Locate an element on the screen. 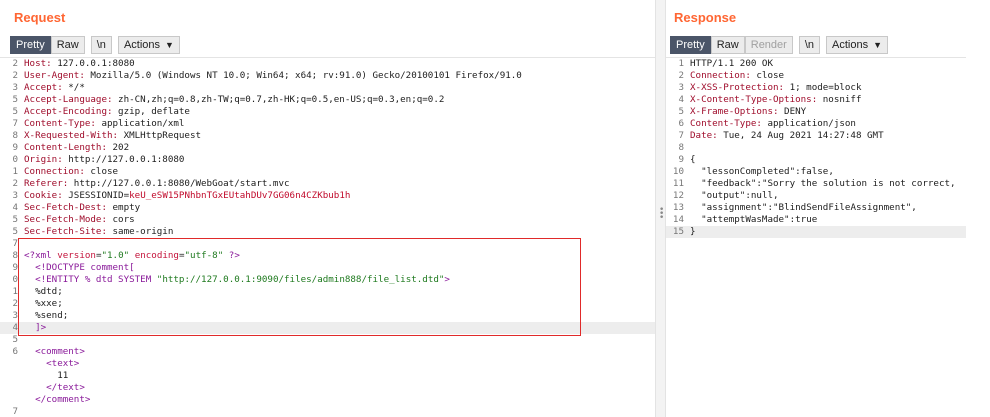  code-line: </comment> is located at coordinates (327, 400).